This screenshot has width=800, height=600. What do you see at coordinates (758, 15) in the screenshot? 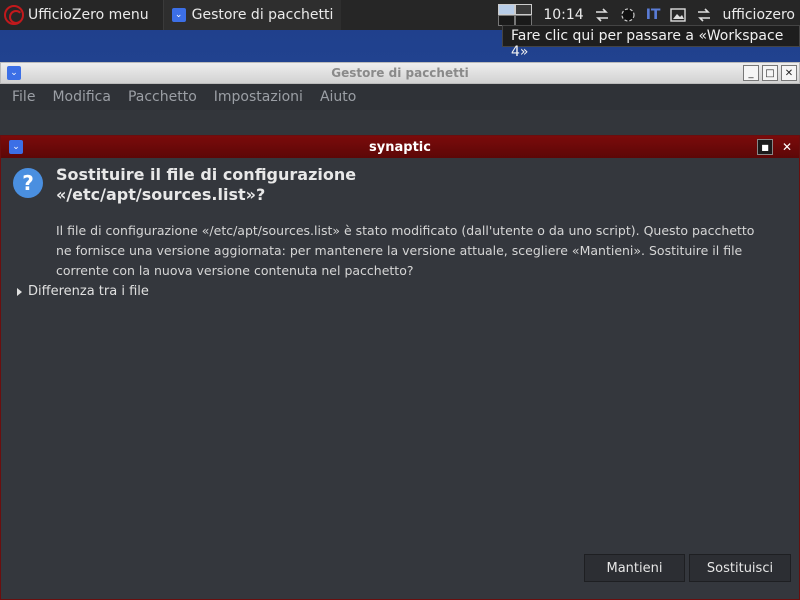
I see `user-menu: ufficiozero` at bounding box center [758, 15].